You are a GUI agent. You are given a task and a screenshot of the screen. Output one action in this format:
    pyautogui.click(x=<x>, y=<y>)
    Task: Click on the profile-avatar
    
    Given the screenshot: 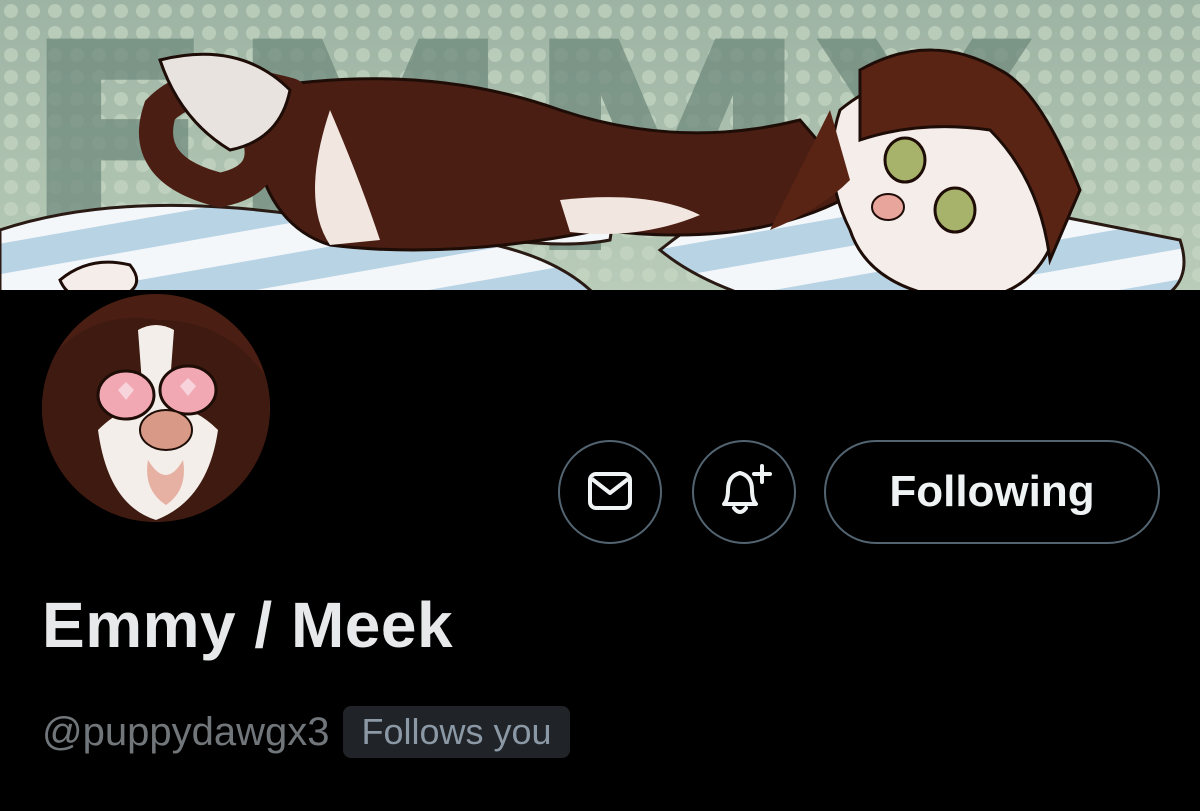 What is the action you would take?
    pyautogui.click(x=156, y=408)
    